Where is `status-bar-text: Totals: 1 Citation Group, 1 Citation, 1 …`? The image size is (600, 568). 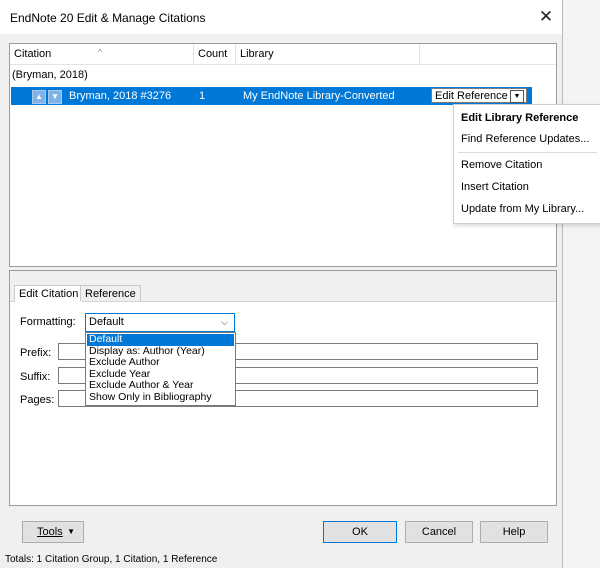 status-bar-text: Totals: 1 Citation Group, 1 Citation, 1 … is located at coordinates (111, 559).